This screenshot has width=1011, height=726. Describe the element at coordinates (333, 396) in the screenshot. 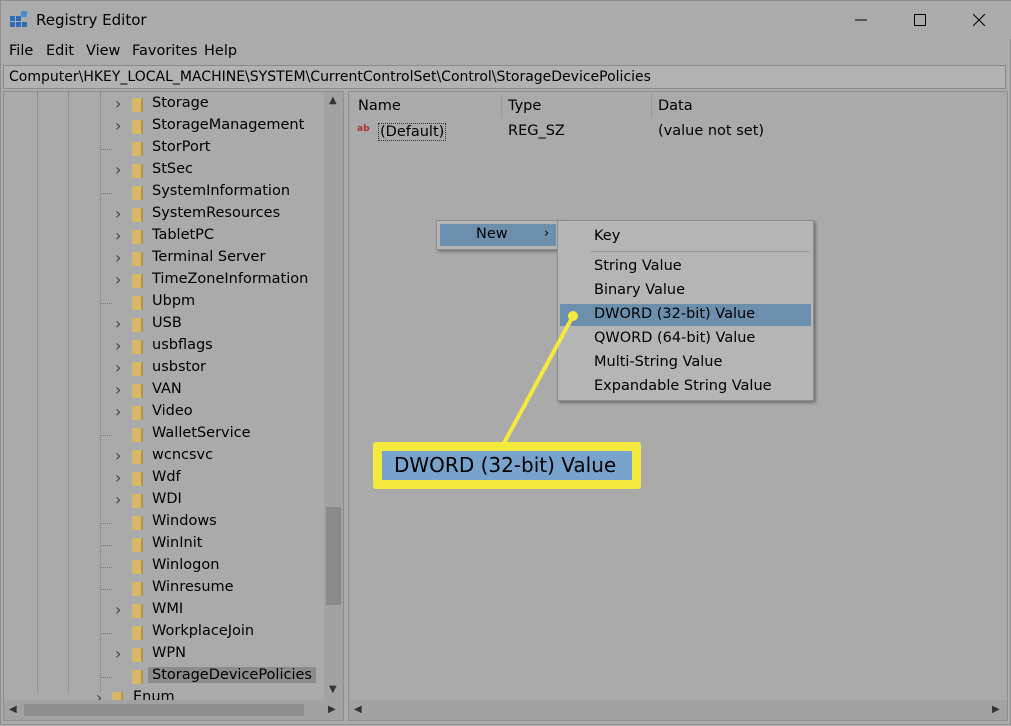

I see `tree-vertical-scrollbar: ▲ ▼` at that location.